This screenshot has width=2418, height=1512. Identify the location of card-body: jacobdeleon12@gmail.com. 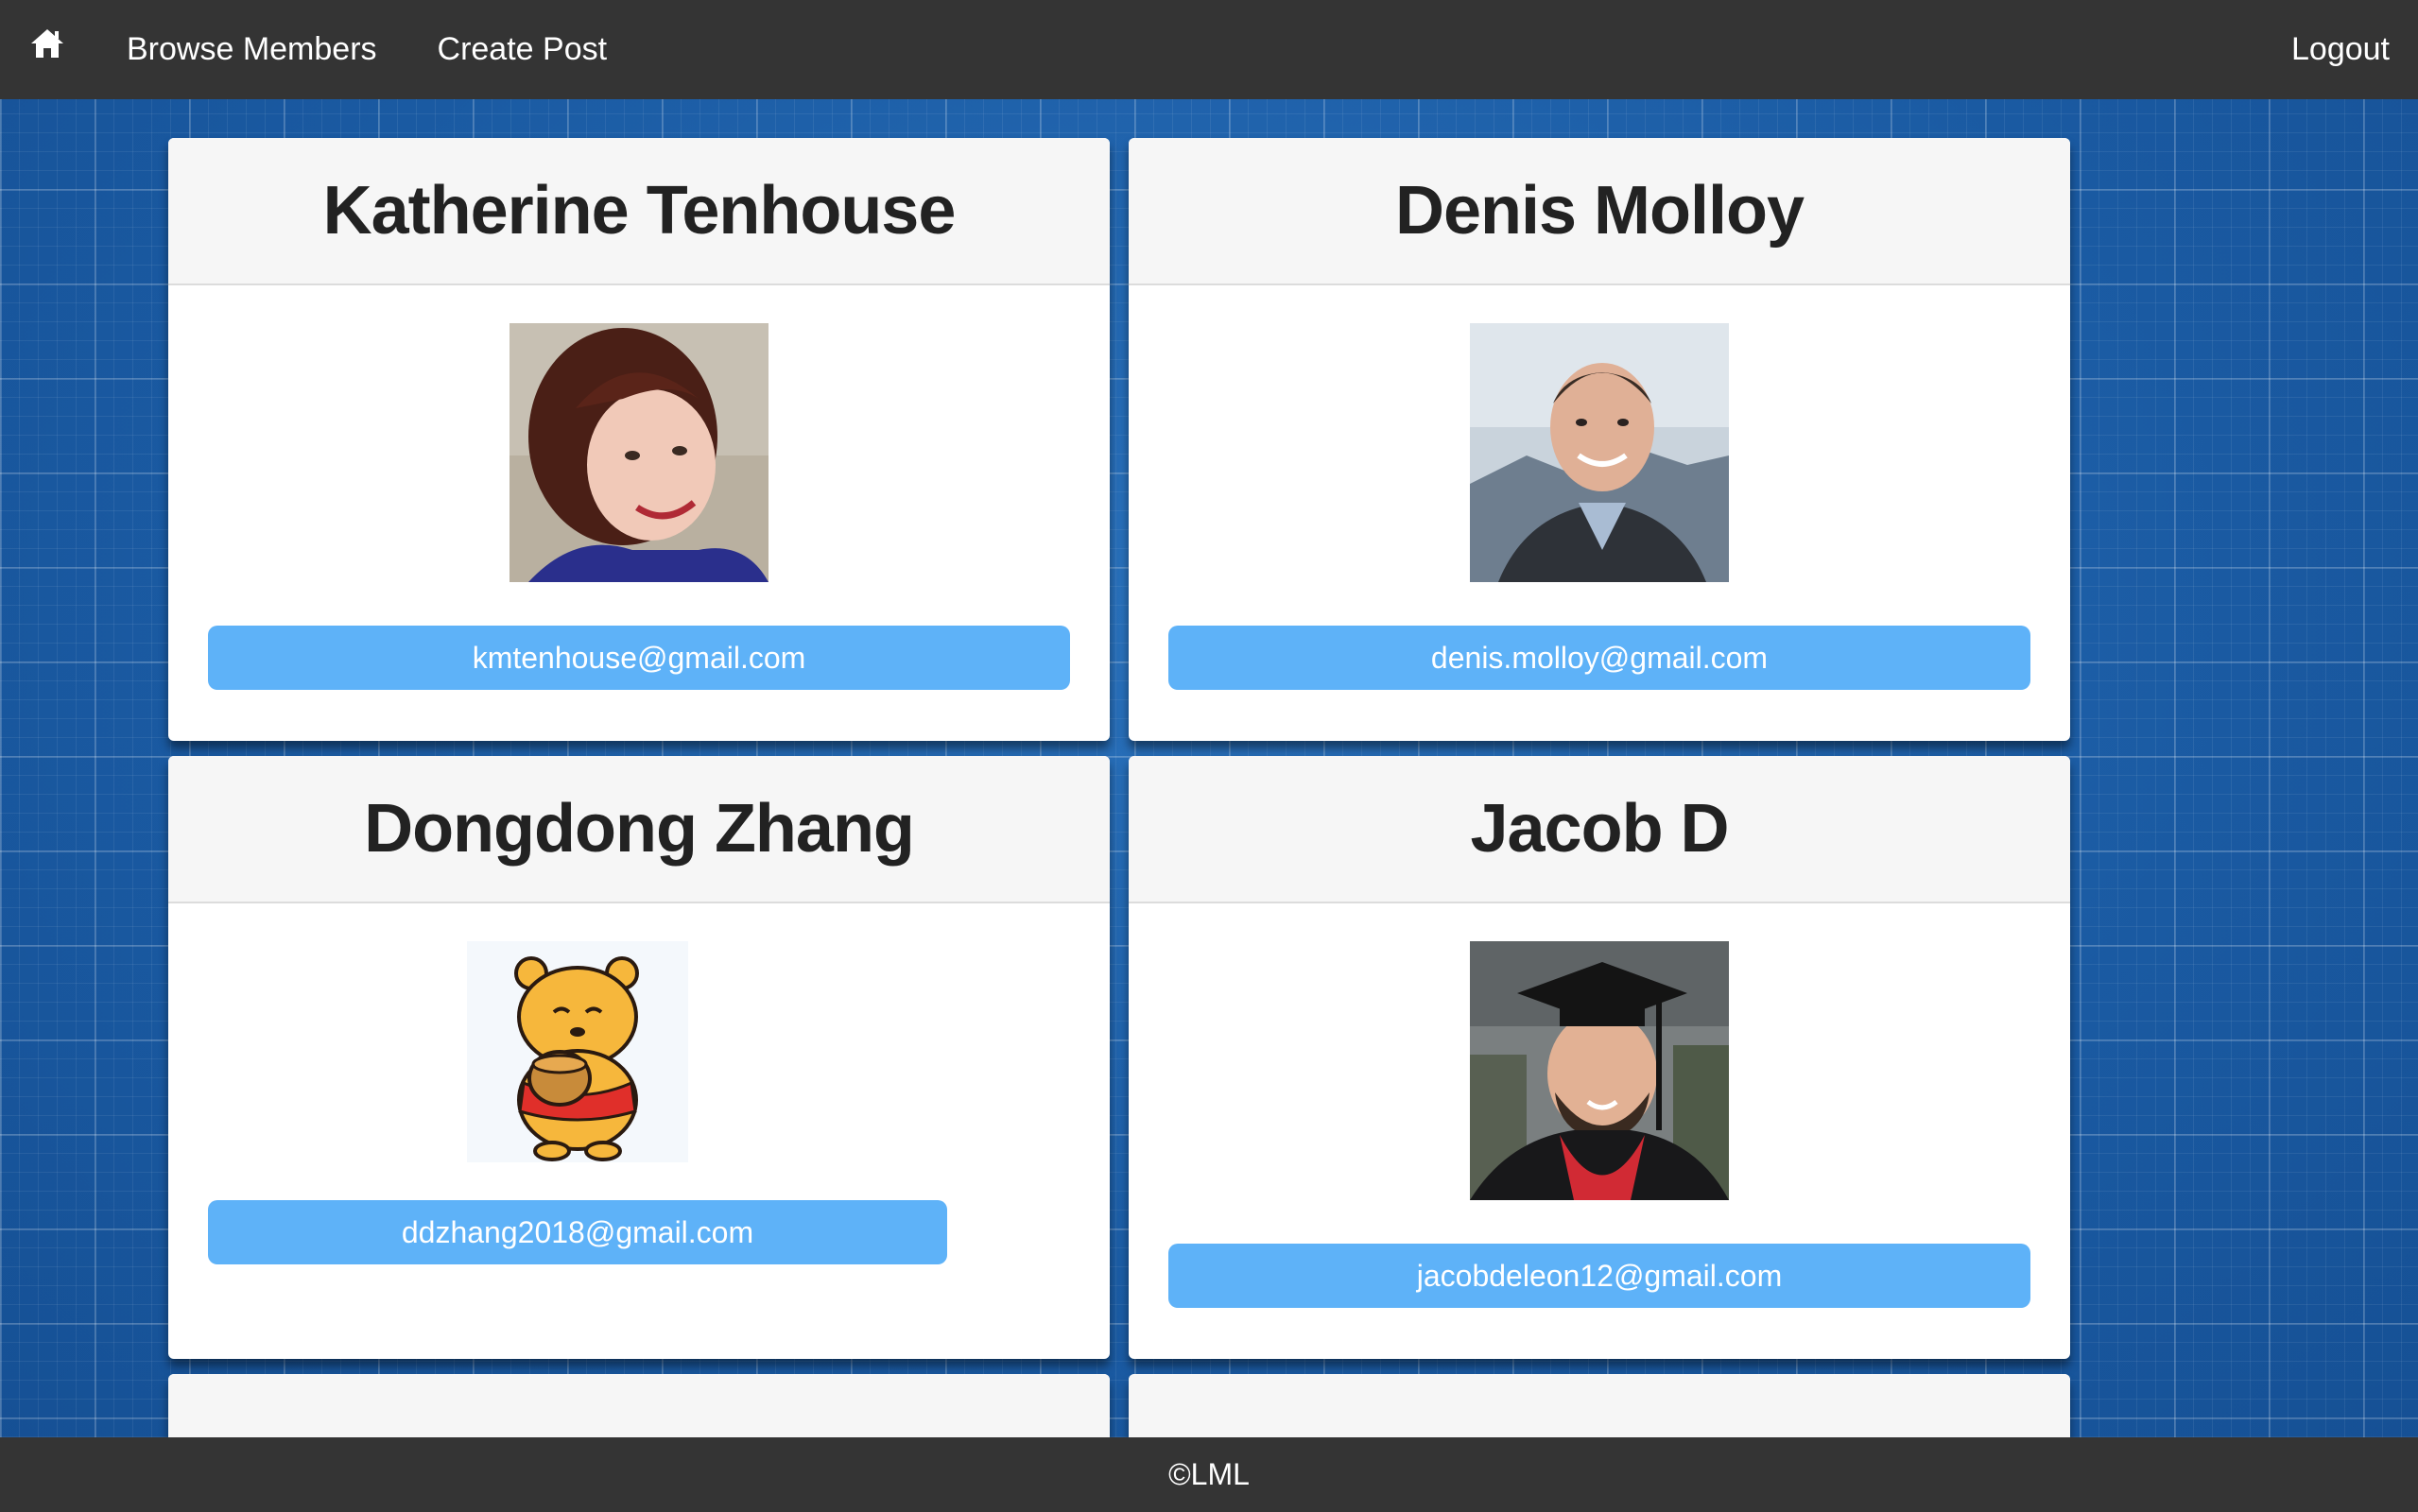
(1600, 1105).